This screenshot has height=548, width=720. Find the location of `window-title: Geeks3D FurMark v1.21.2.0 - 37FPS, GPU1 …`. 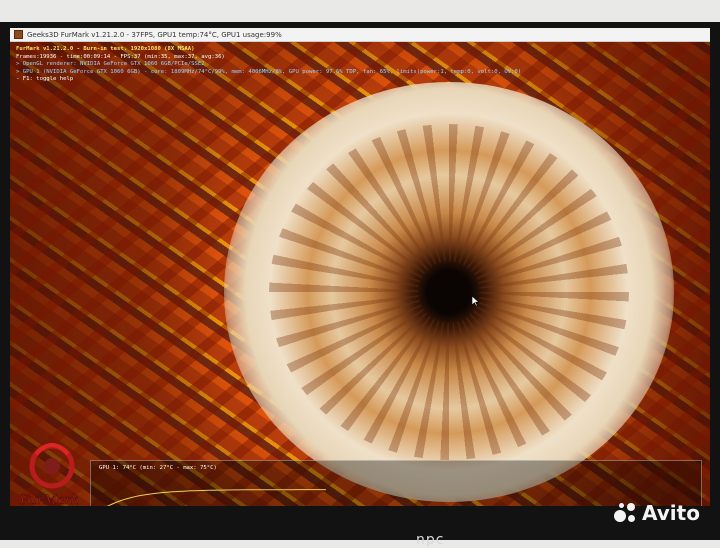

window-title: Geeks3D FurMark v1.21.2.0 - 37FPS, GPU1 … is located at coordinates (154, 34).